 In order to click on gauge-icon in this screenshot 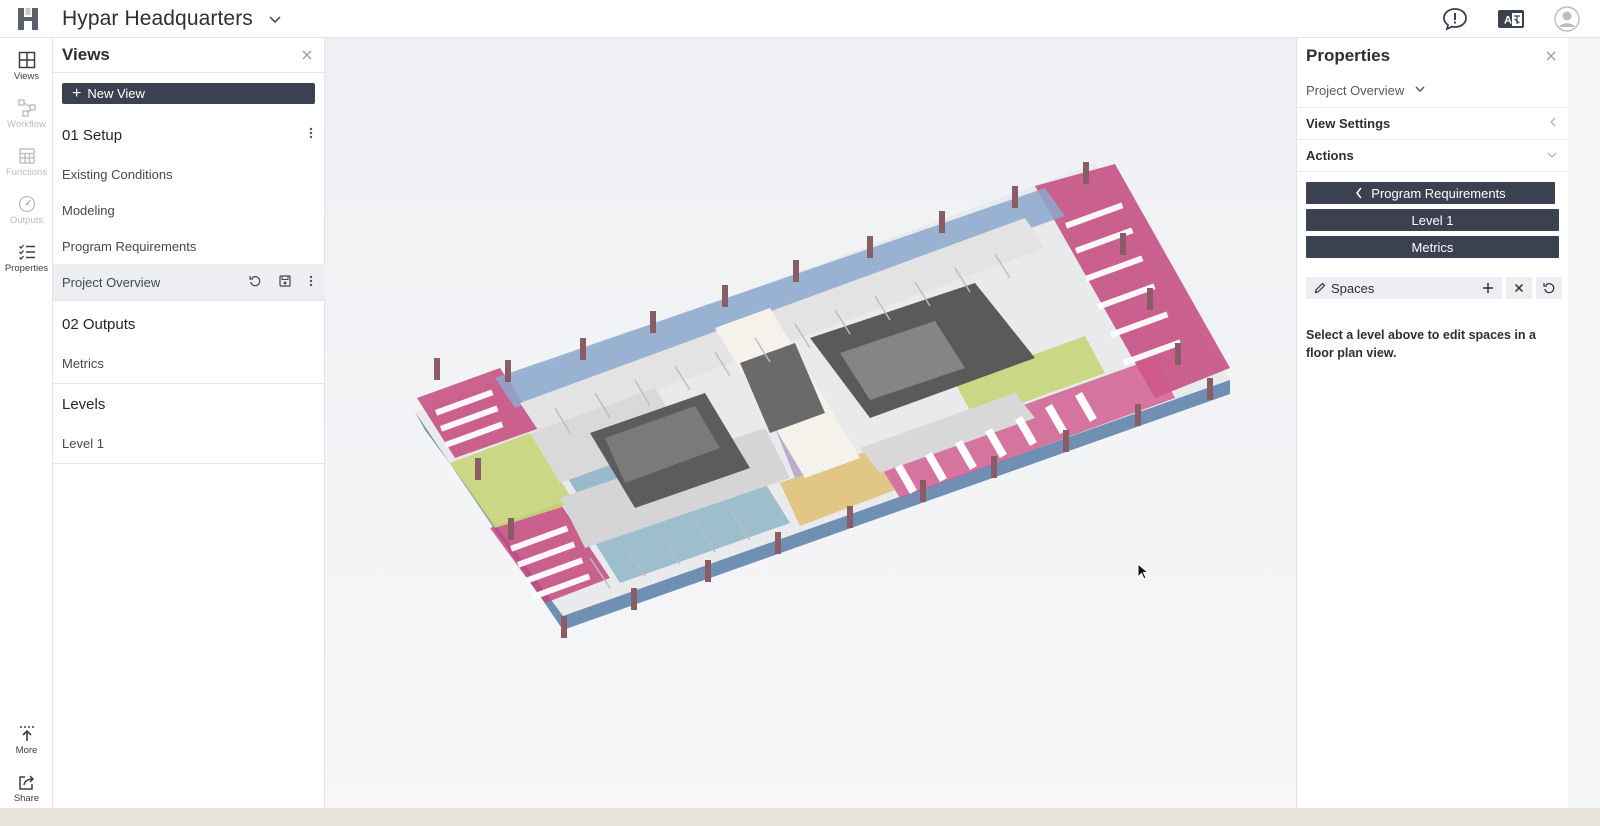, I will do `click(26, 203)`.